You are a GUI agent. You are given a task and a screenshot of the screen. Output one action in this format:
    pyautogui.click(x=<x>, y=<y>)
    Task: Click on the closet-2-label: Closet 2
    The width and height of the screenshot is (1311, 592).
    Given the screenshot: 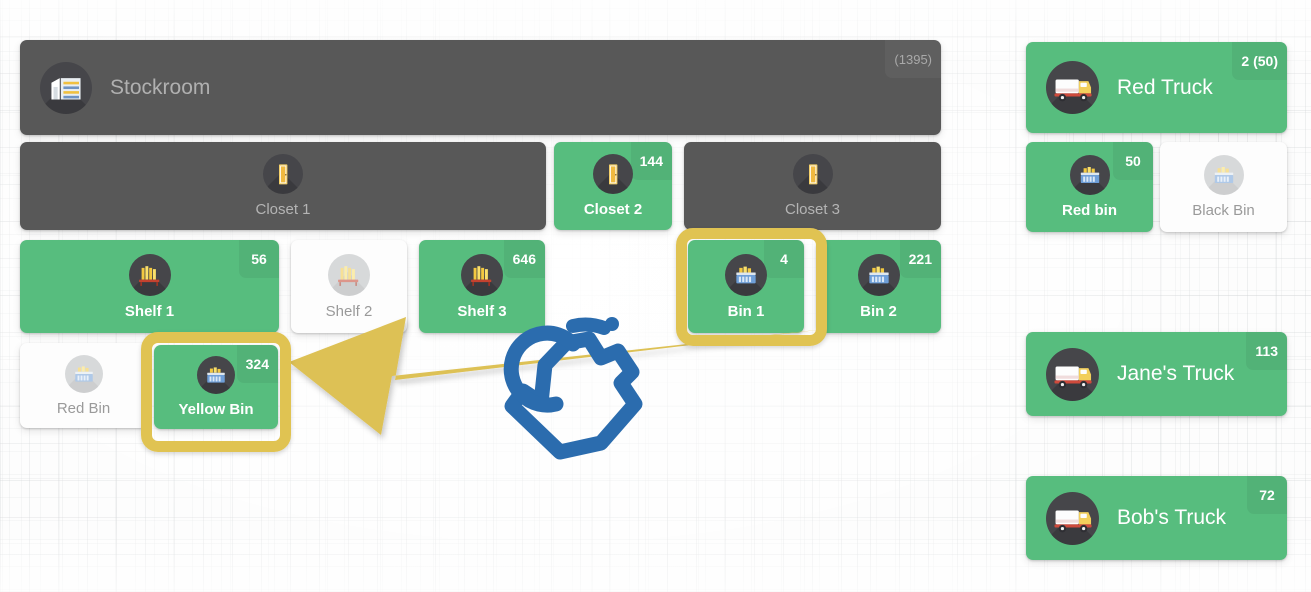 What is the action you would take?
    pyautogui.click(x=613, y=209)
    